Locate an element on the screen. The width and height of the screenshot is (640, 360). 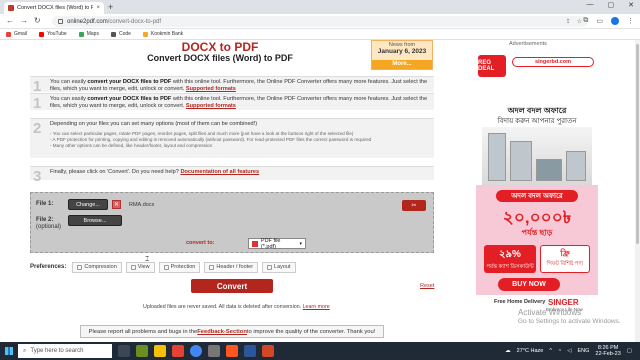
task-view-icon is located at coordinates (124, 351).